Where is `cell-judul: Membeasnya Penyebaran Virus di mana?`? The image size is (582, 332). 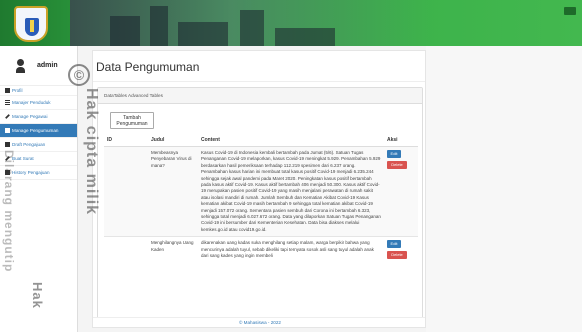 cell-judul: Membeasnya Penyebaran Virus di mana? is located at coordinates (173, 191).